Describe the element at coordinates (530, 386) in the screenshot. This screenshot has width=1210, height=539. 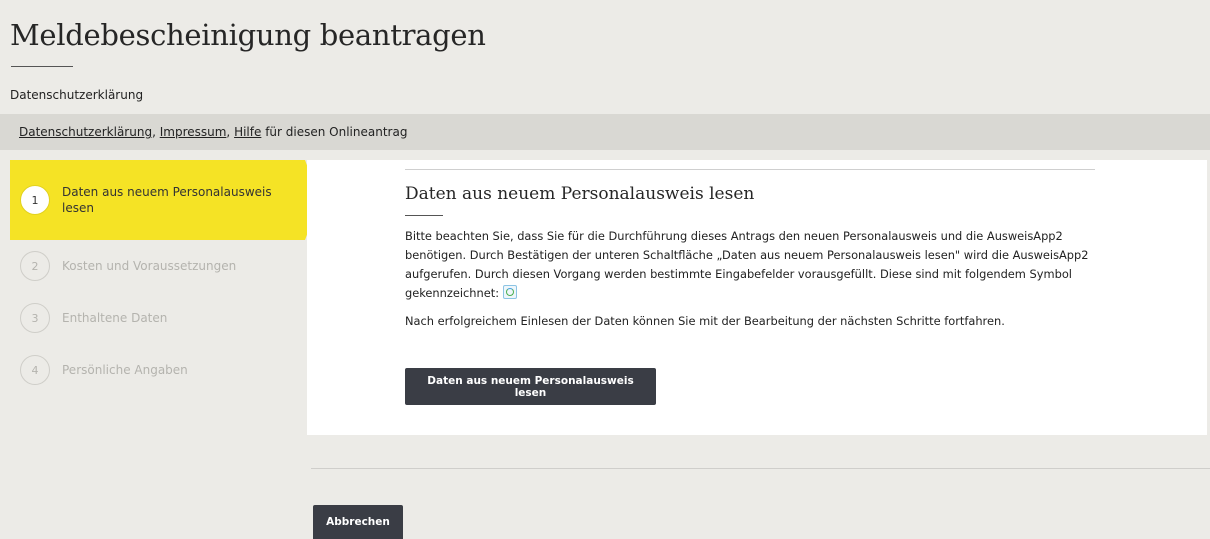
I see `read-id-card-button: Daten aus neuem Personalausweis lesen` at that location.